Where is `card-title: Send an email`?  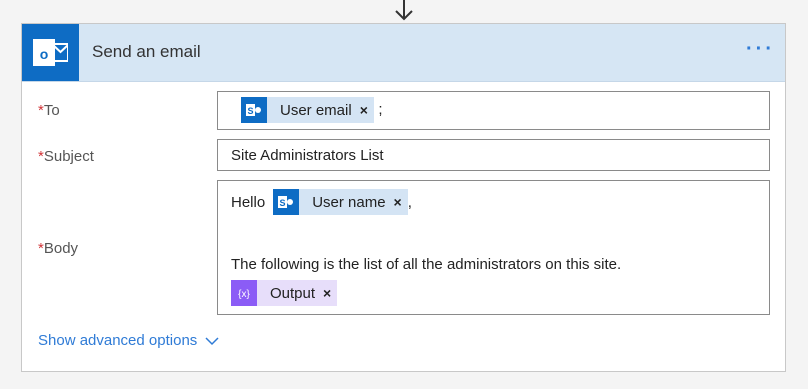
card-title: Send an email is located at coordinates (146, 51).